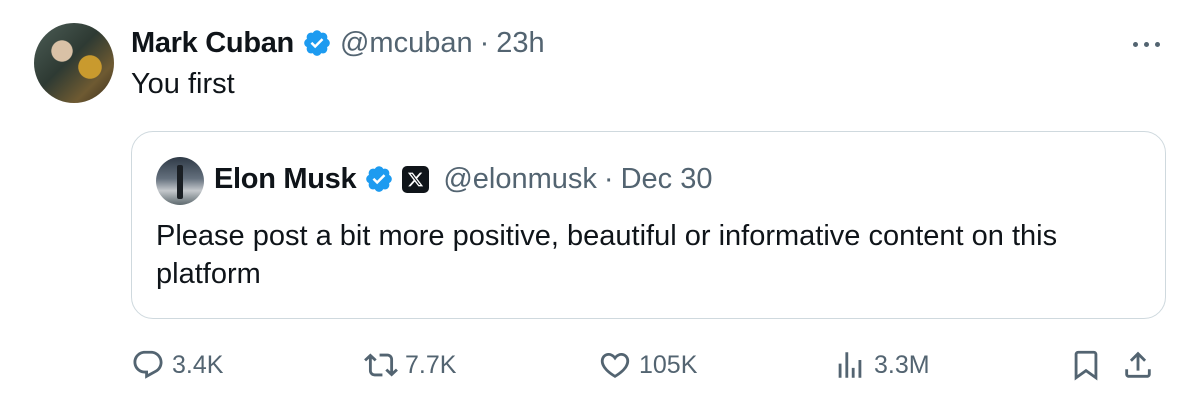  Describe the element at coordinates (902, 364) in the screenshot. I see `views-count: 3.3M` at that location.